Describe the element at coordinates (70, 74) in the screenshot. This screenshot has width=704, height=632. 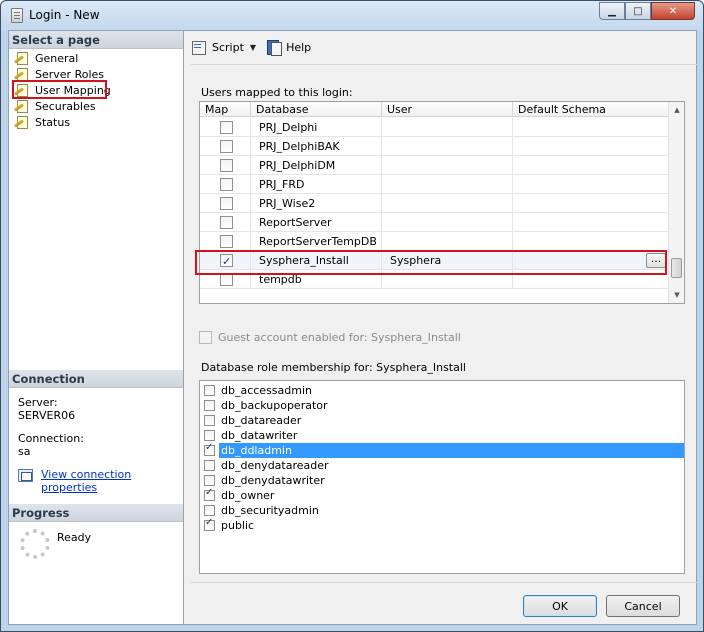
I see `page-label: Server Roles` at that location.